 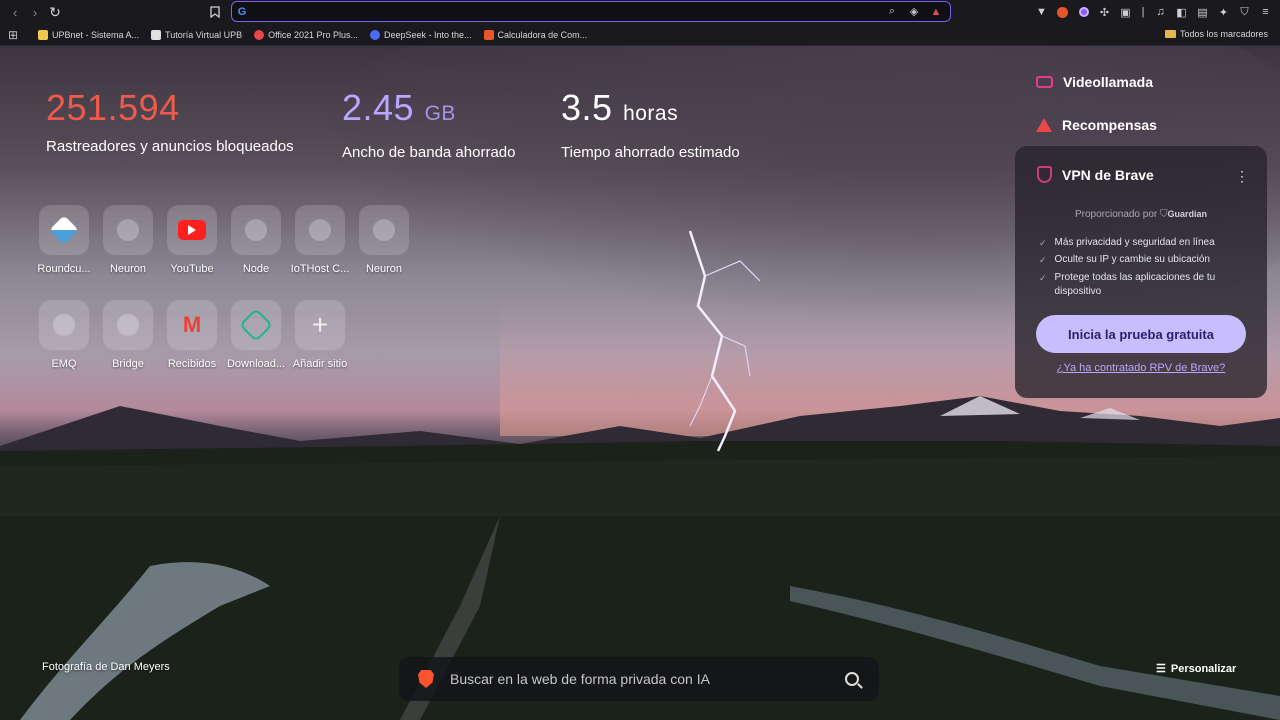 I want to click on feature-text: Oculte su IP y cambie su ubicación, so click(x=1132, y=259).